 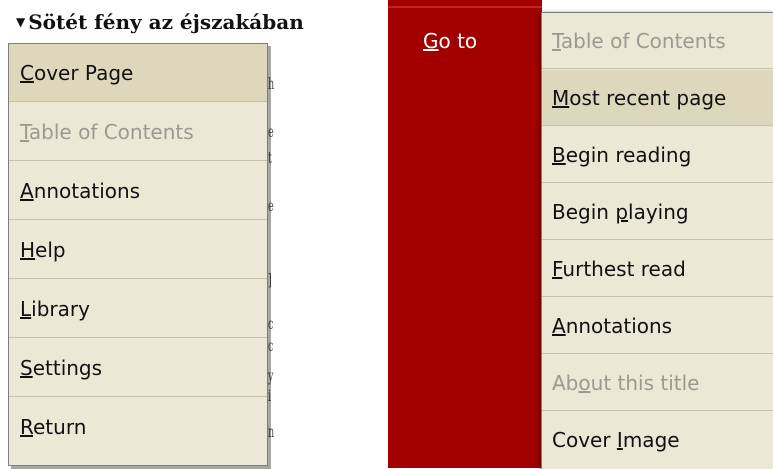 I want to click on book-title-text: Sötét fény az éjszakában, so click(x=166, y=22).